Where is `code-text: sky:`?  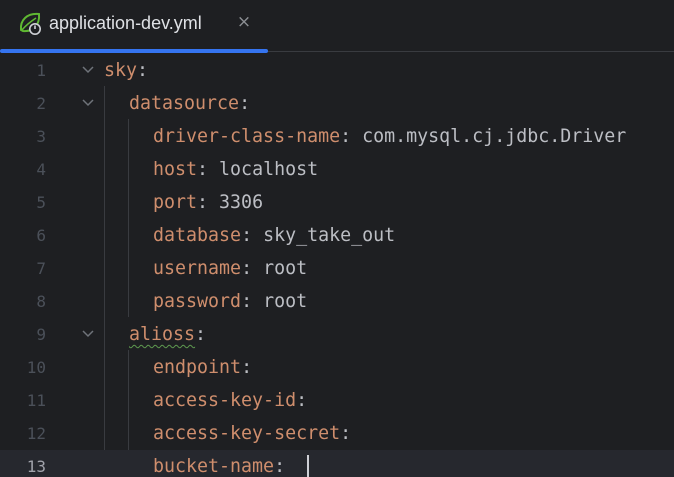
code-text: sky: is located at coordinates (126, 70).